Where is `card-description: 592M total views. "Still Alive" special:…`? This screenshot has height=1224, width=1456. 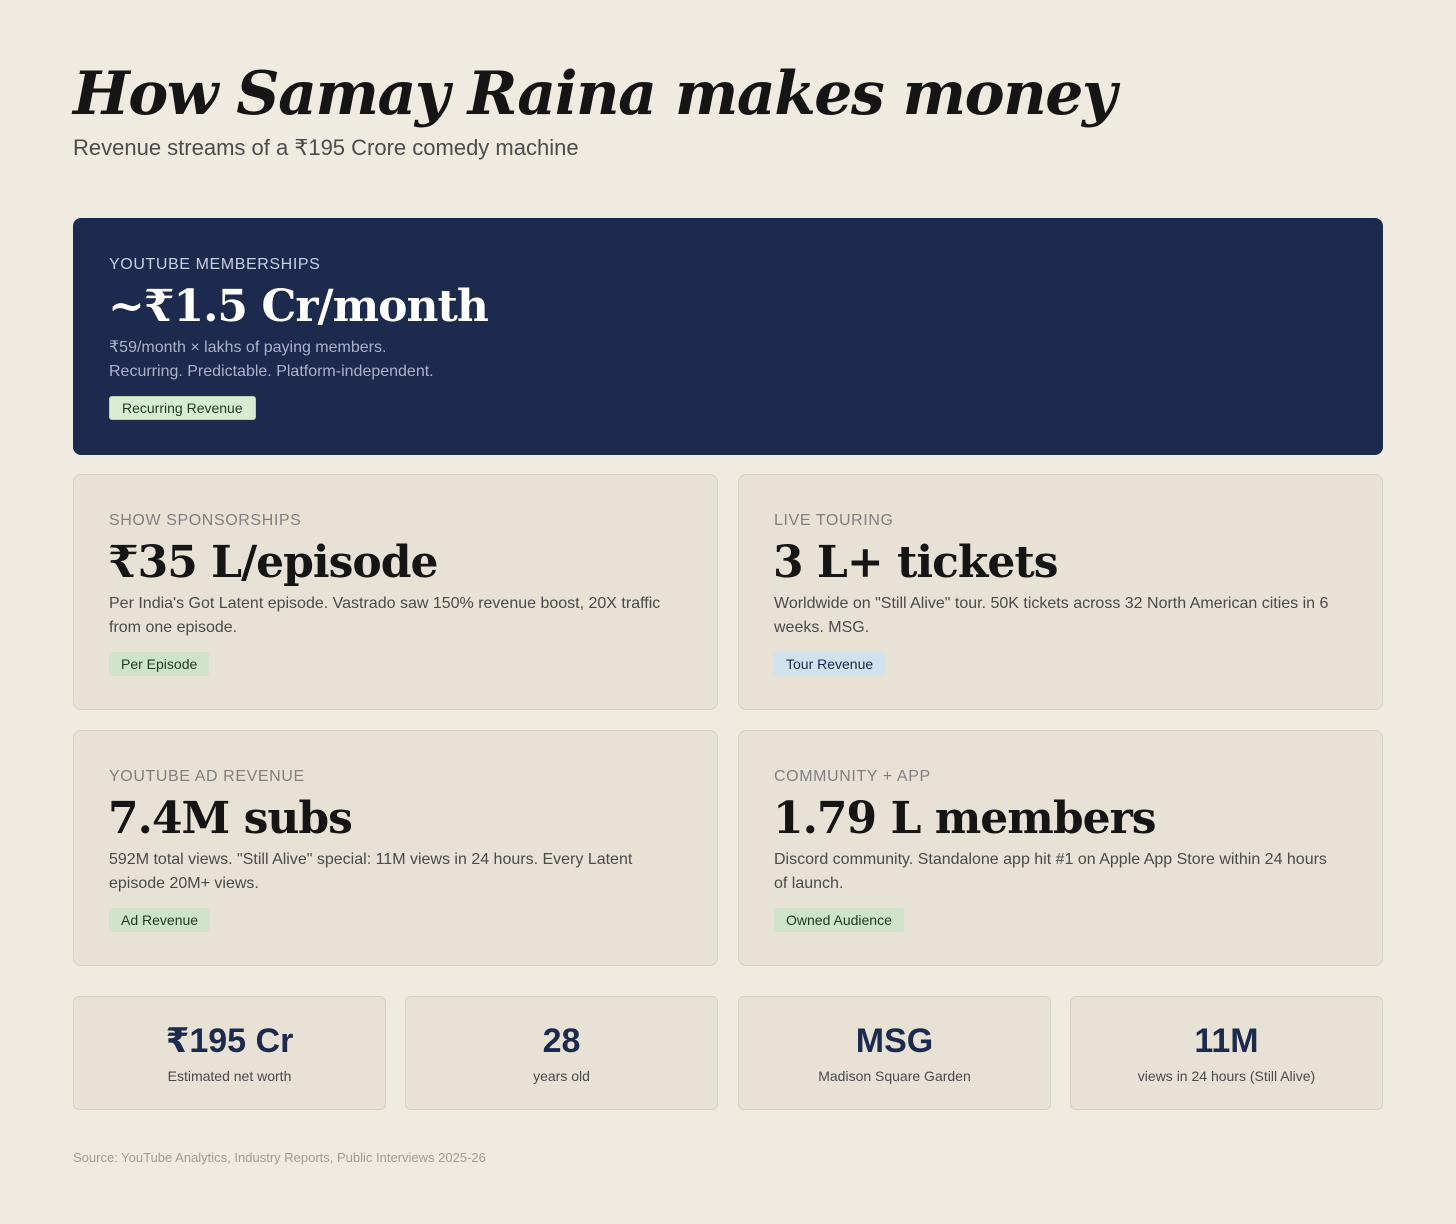 card-description: 592M total views. "Still Alive" special:… is located at coordinates (371, 871).